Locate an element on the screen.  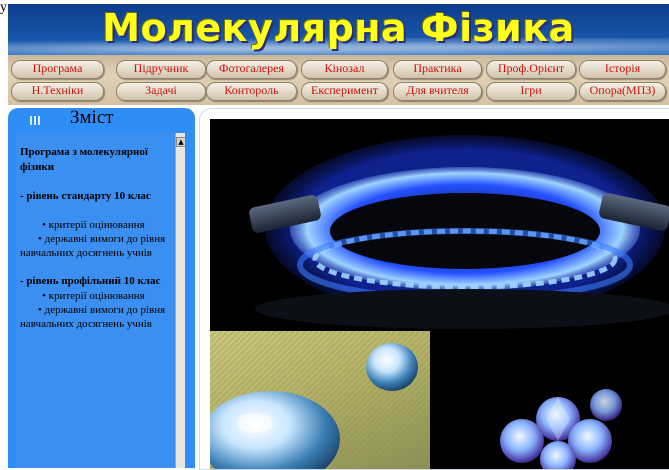
nav-tech-new: Н.Техніки is located at coordinates (57, 91).